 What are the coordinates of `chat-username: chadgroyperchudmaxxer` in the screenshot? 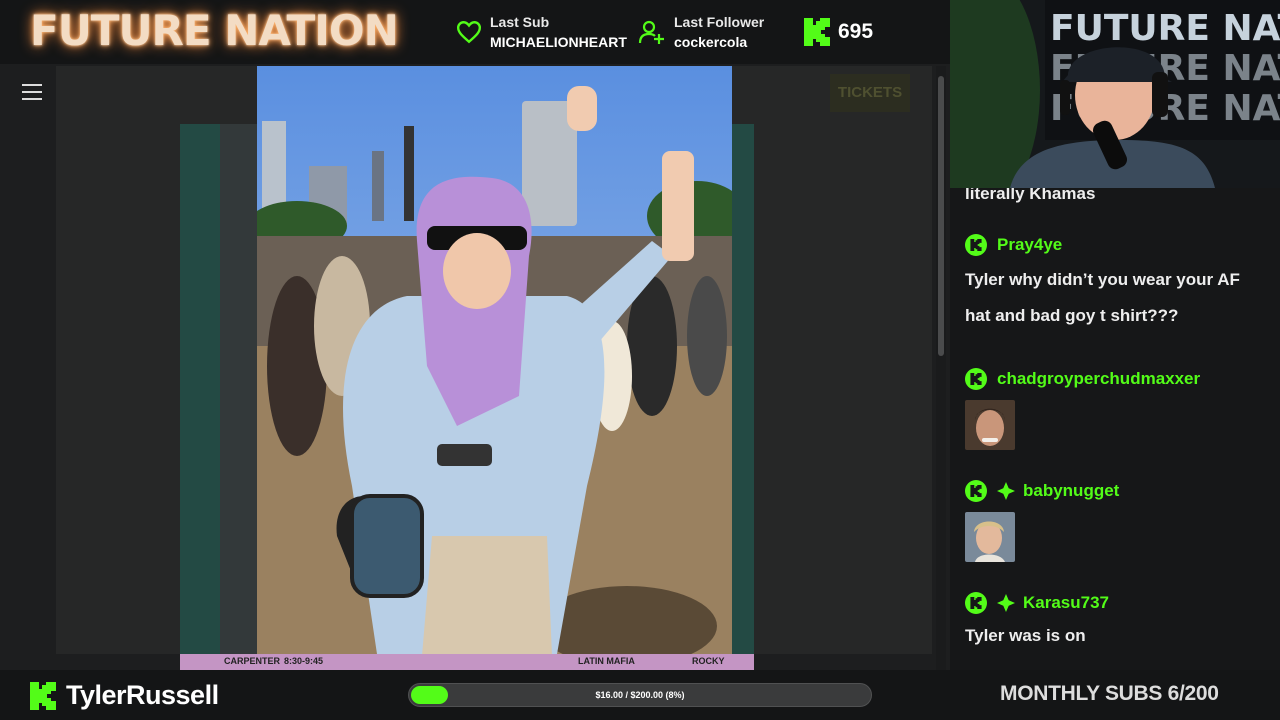 It's located at (1098, 379).